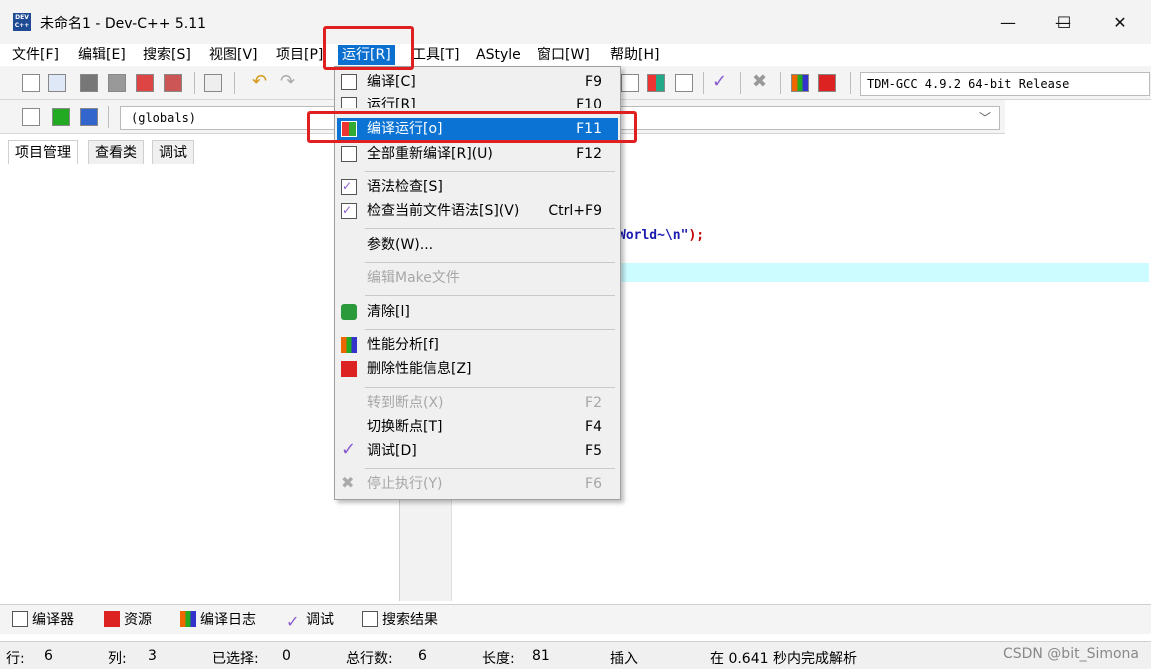  Describe the element at coordinates (89, 117) in the screenshot. I see `project-options-icon` at that location.